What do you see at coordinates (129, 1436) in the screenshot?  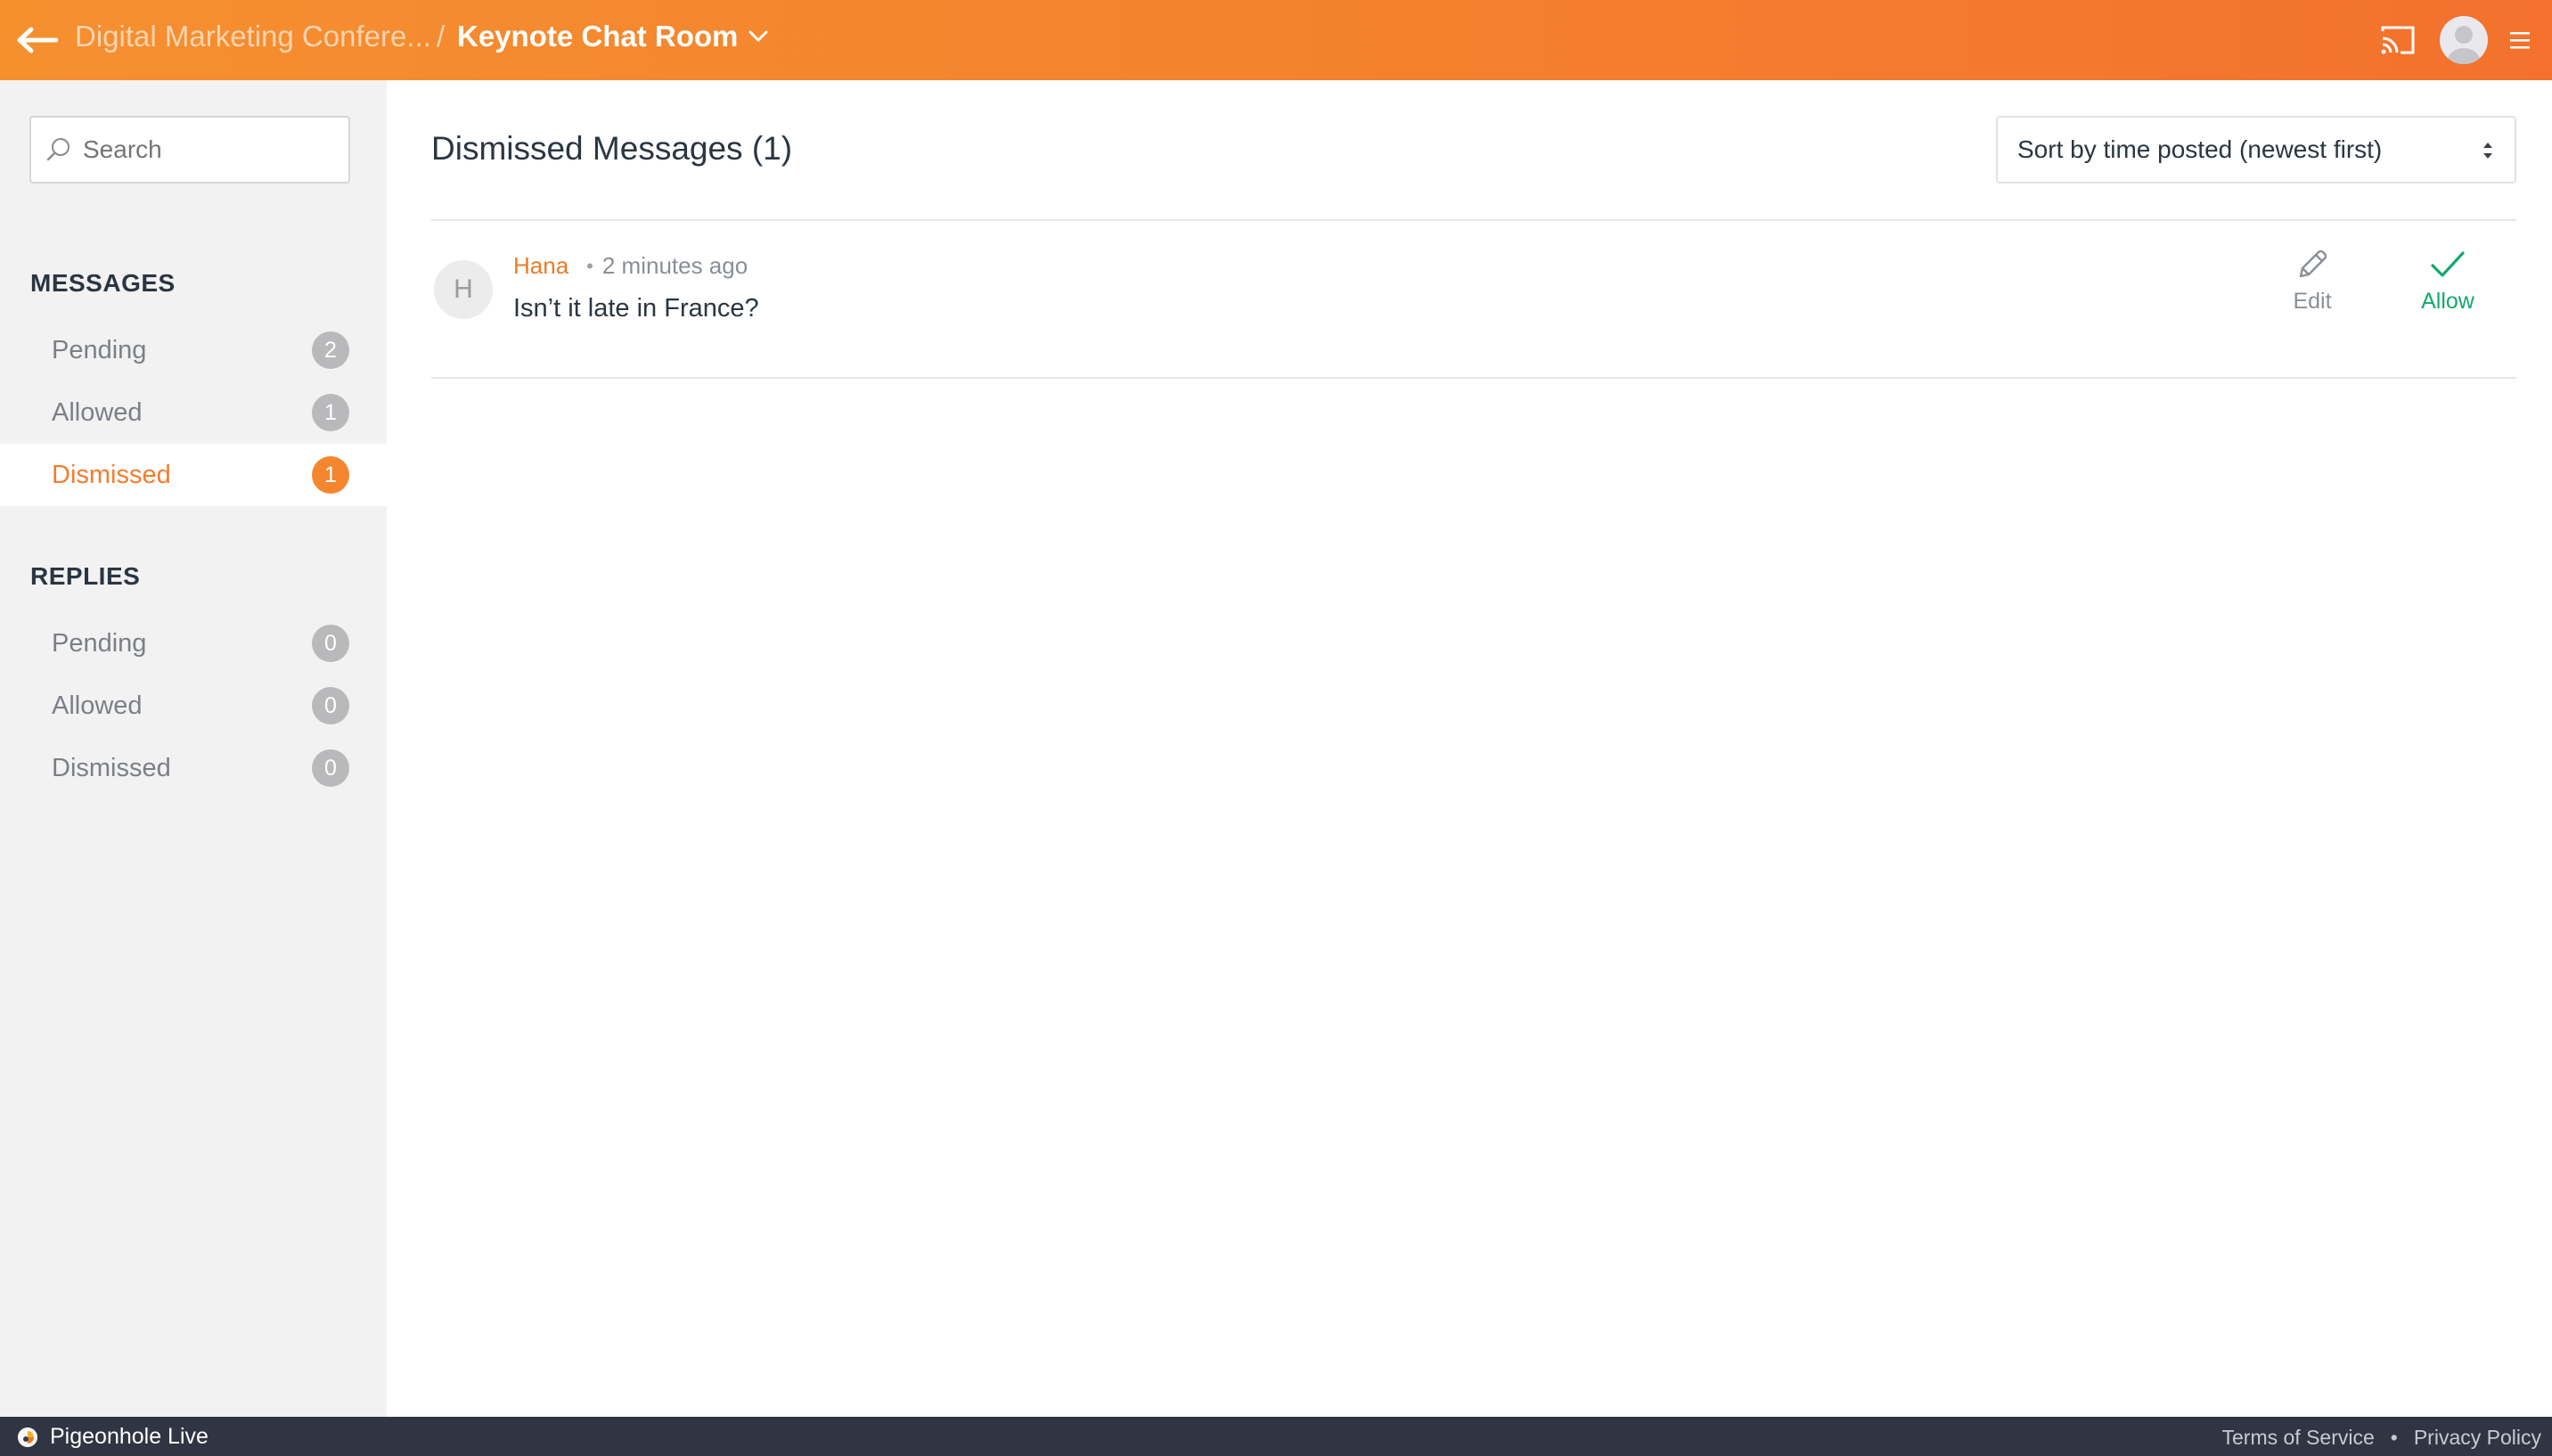 I see `brand-name: Pigeonhole Live` at bounding box center [129, 1436].